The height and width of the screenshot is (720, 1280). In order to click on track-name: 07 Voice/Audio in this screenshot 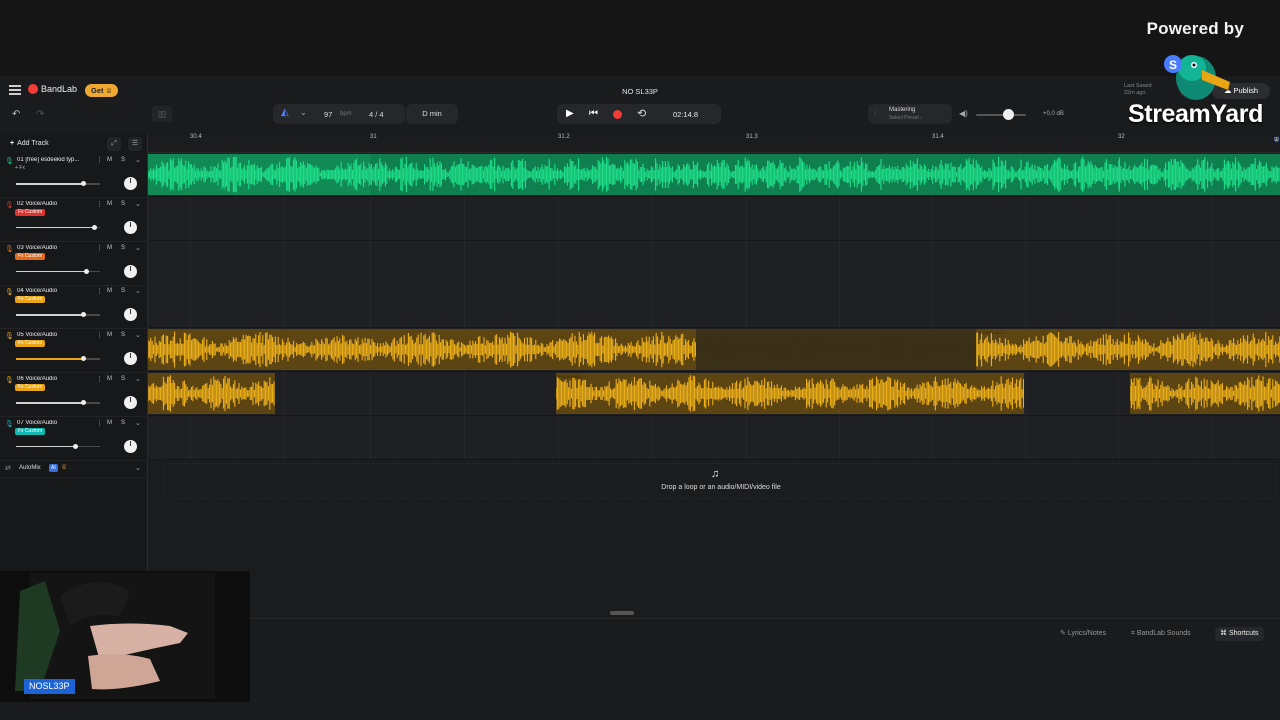, I will do `click(55, 423)`.